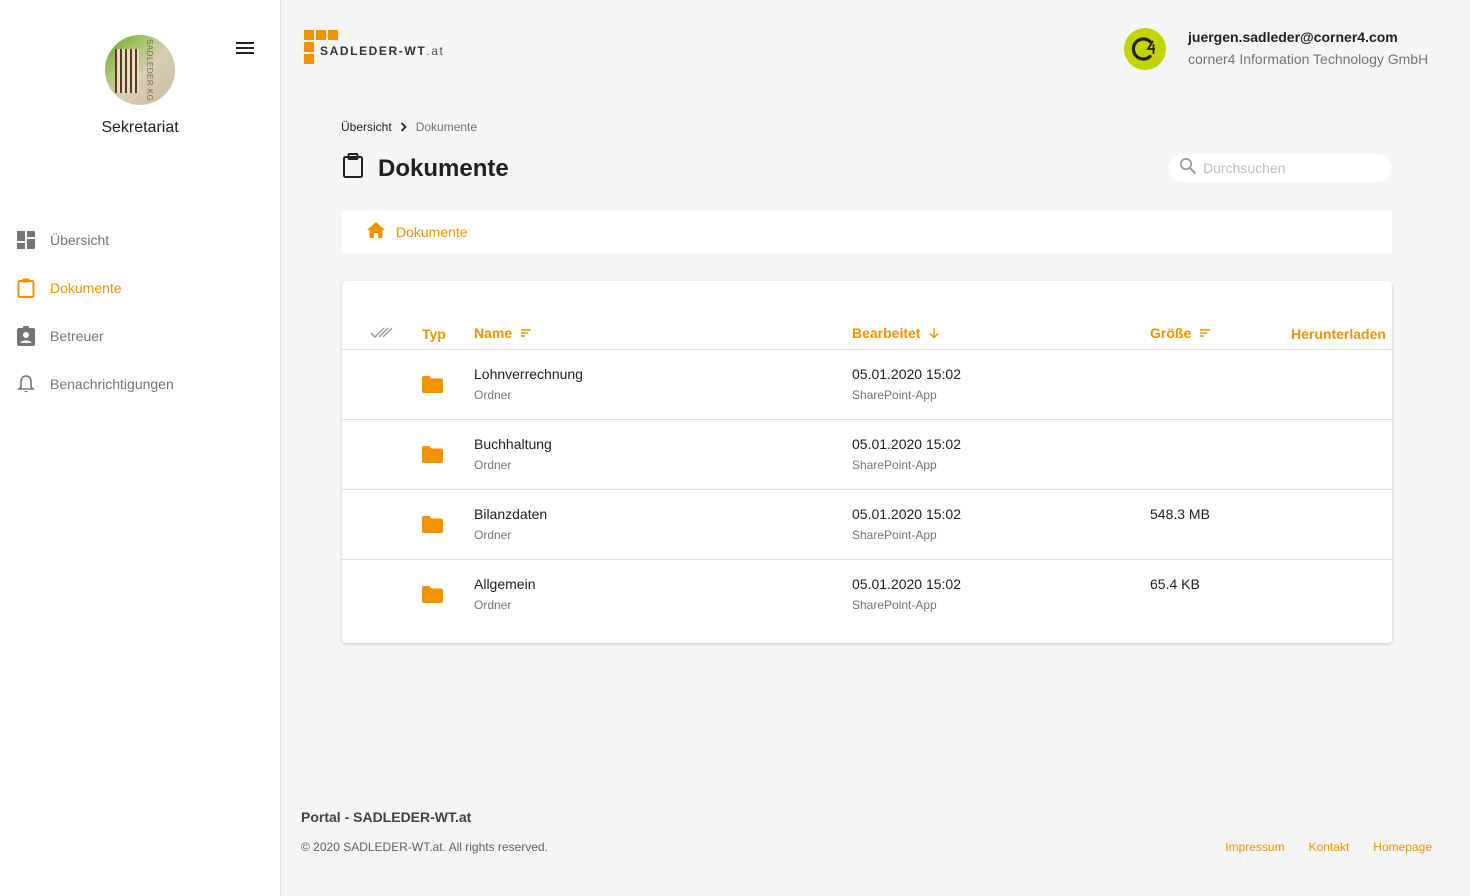 This screenshot has width=1470, height=896. I want to click on user-avatar, so click(1145, 49).